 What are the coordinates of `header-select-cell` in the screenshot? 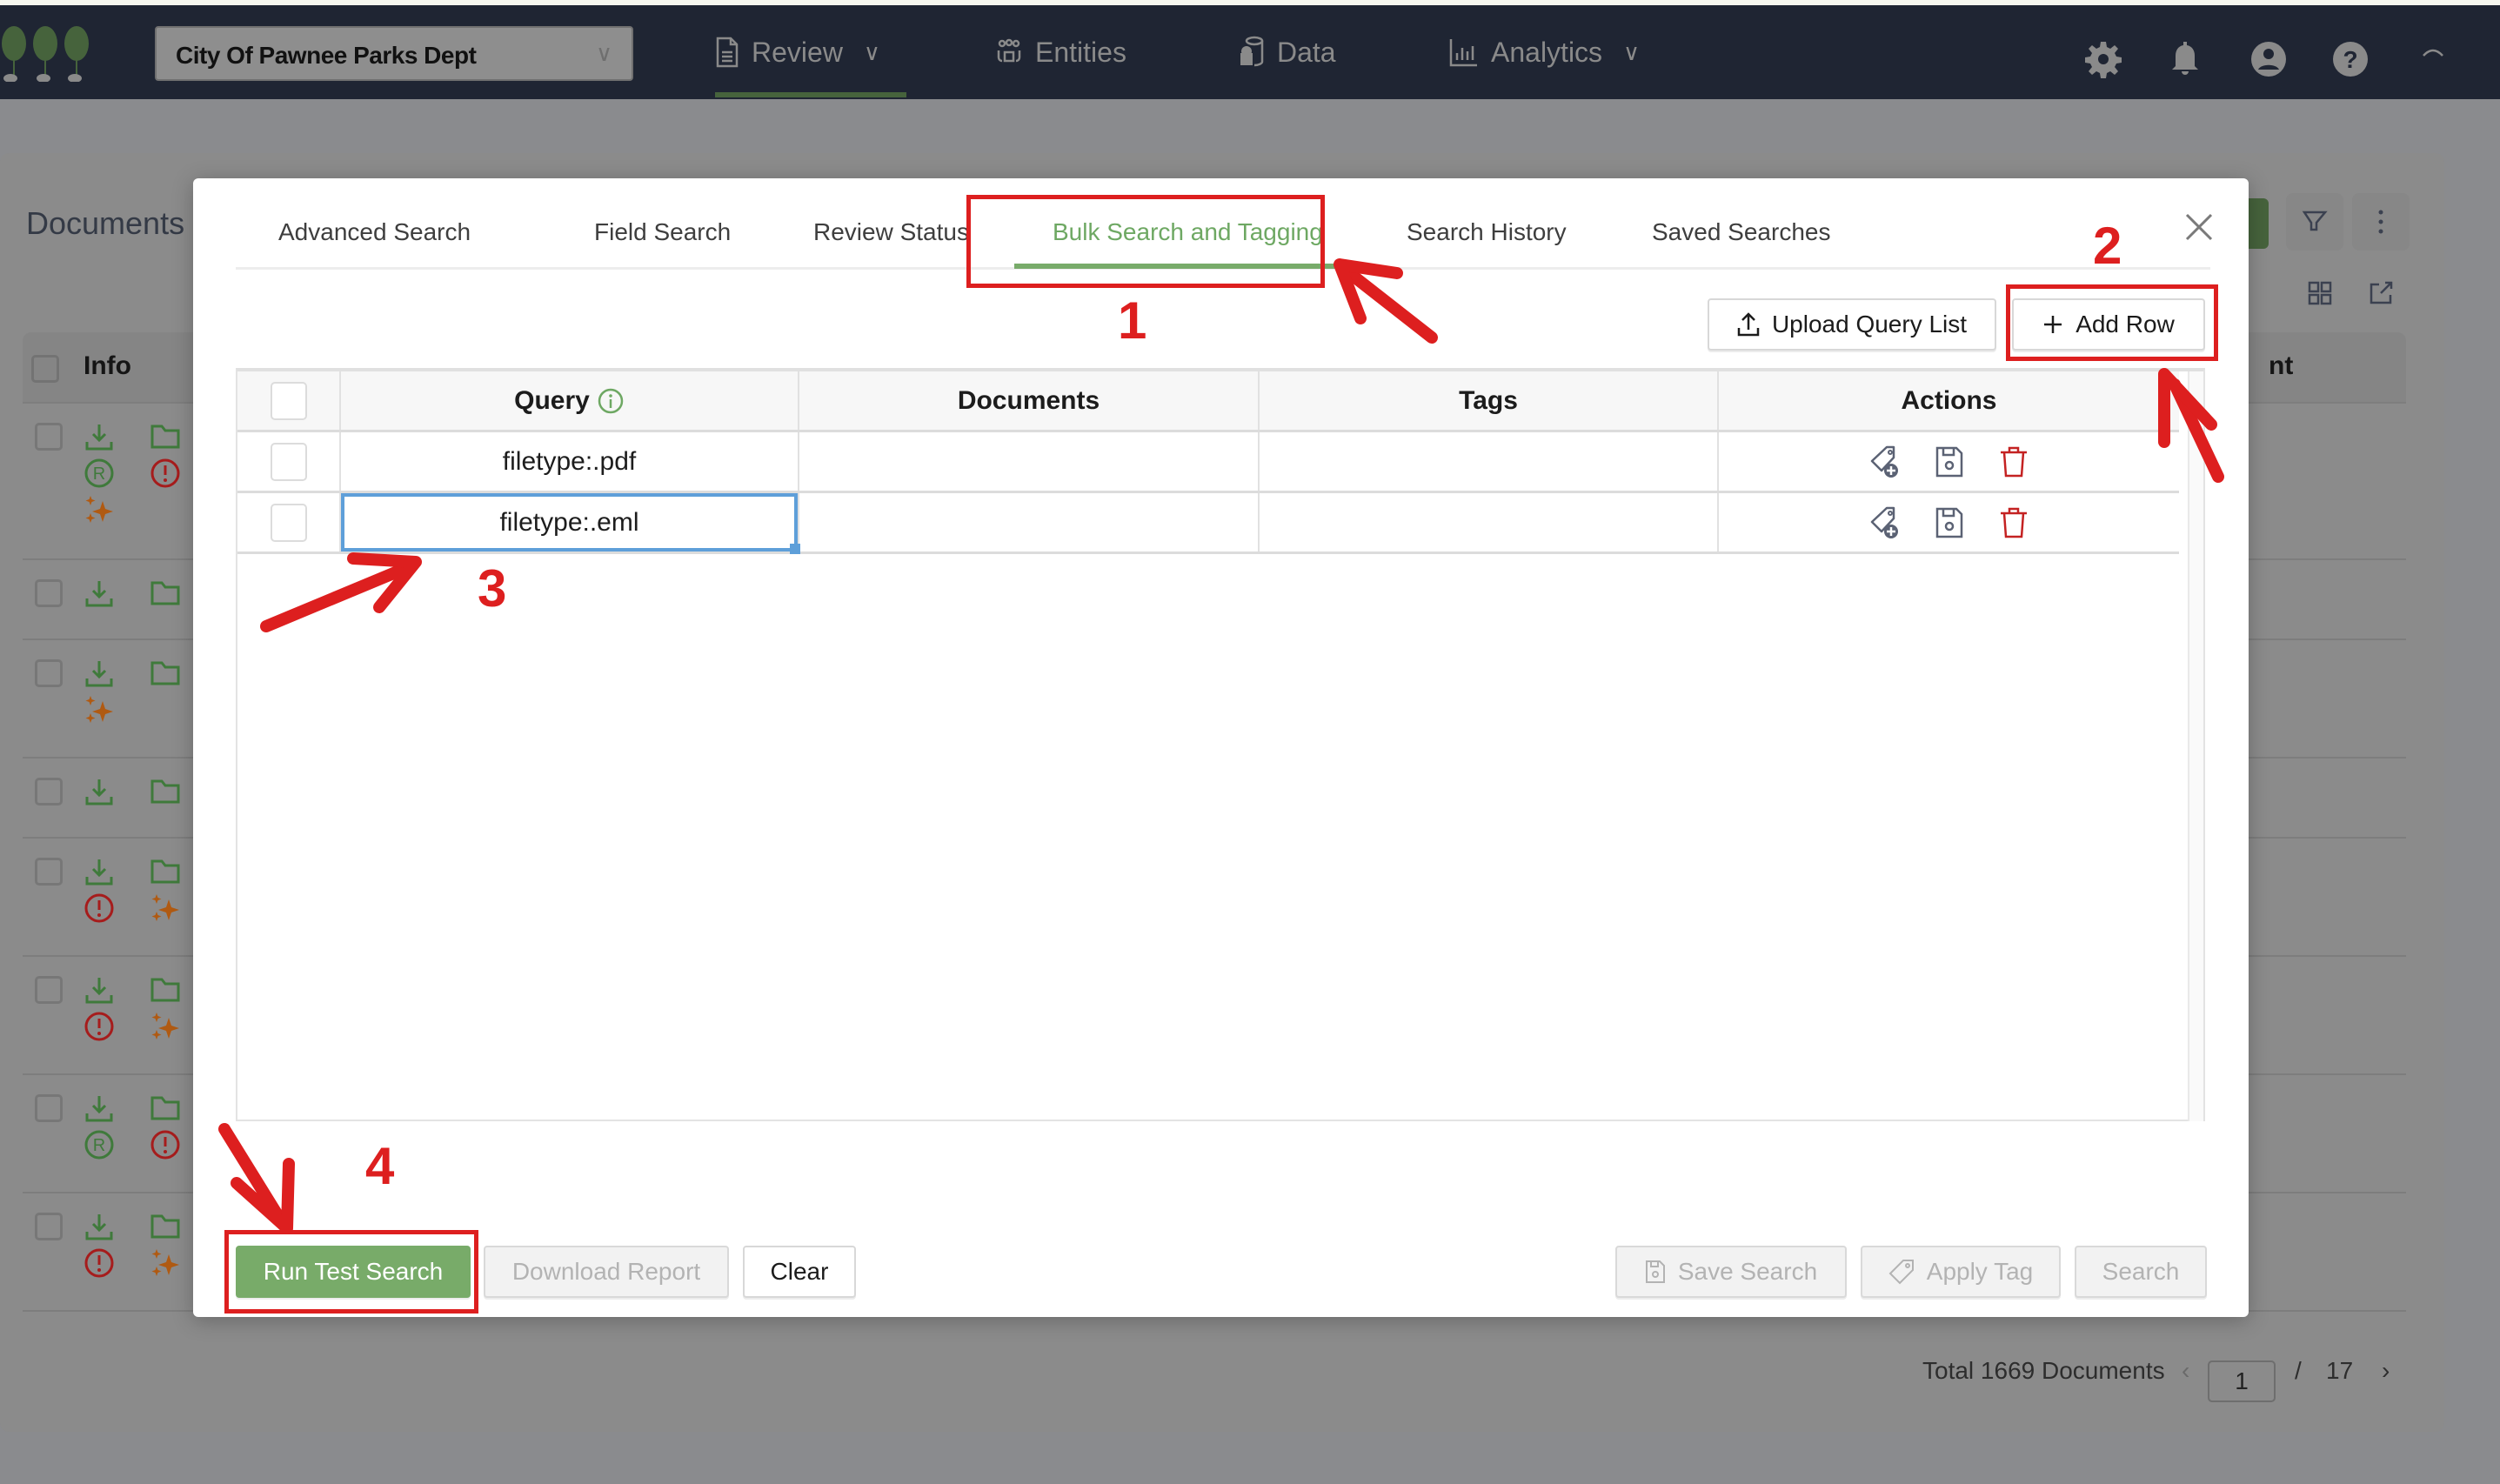 It's located at (289, 401).